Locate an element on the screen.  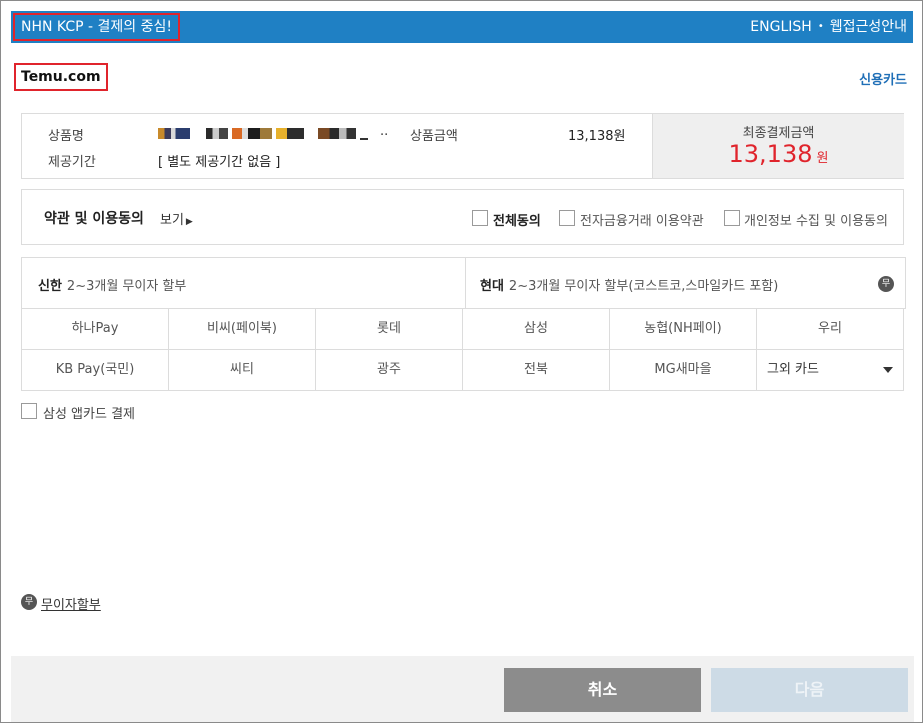
card-row: 하나Pay 비씨(페이북) 롯데 삼성 농협(NH페이) 우리 is located at coordinates (463, 329).